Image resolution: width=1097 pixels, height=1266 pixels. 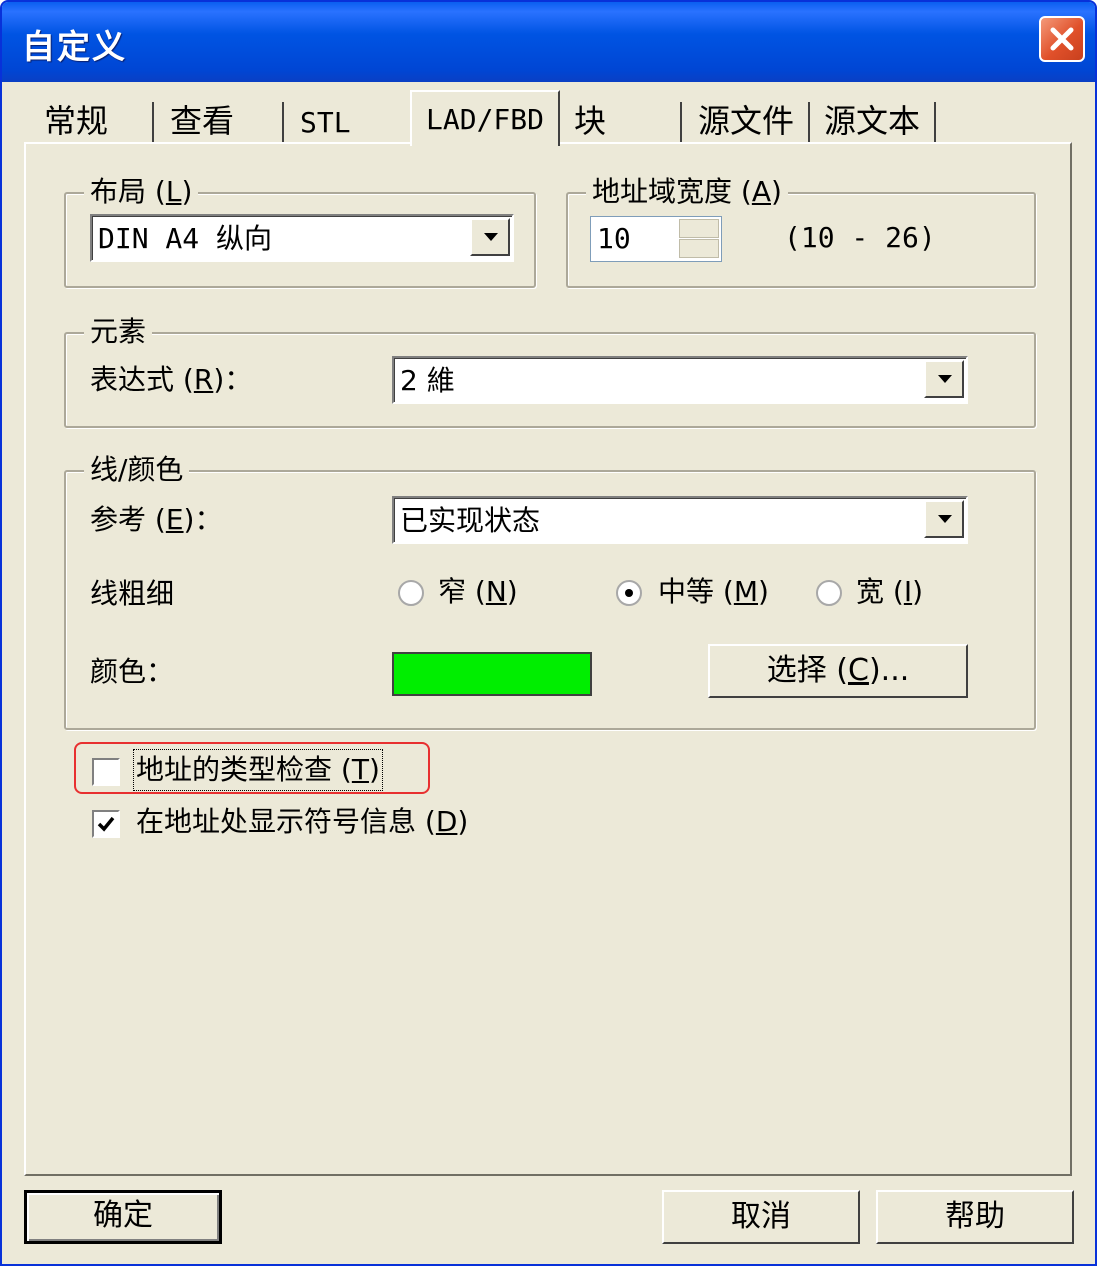 What do you see at coordinates (470, 520) in the screenshot?
I see `reference-value: 已实现状态` at bounding box center [470, 520].